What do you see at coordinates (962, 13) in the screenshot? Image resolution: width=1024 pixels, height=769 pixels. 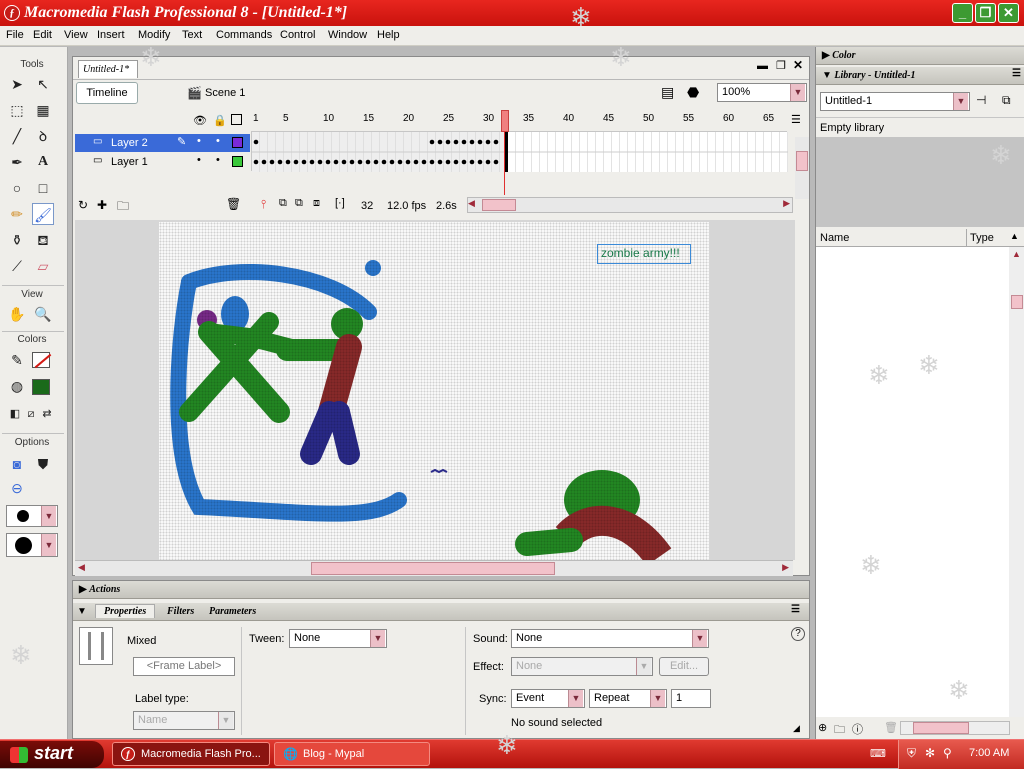 I see `minimize-icon: _` at bounding box center [962, 13].